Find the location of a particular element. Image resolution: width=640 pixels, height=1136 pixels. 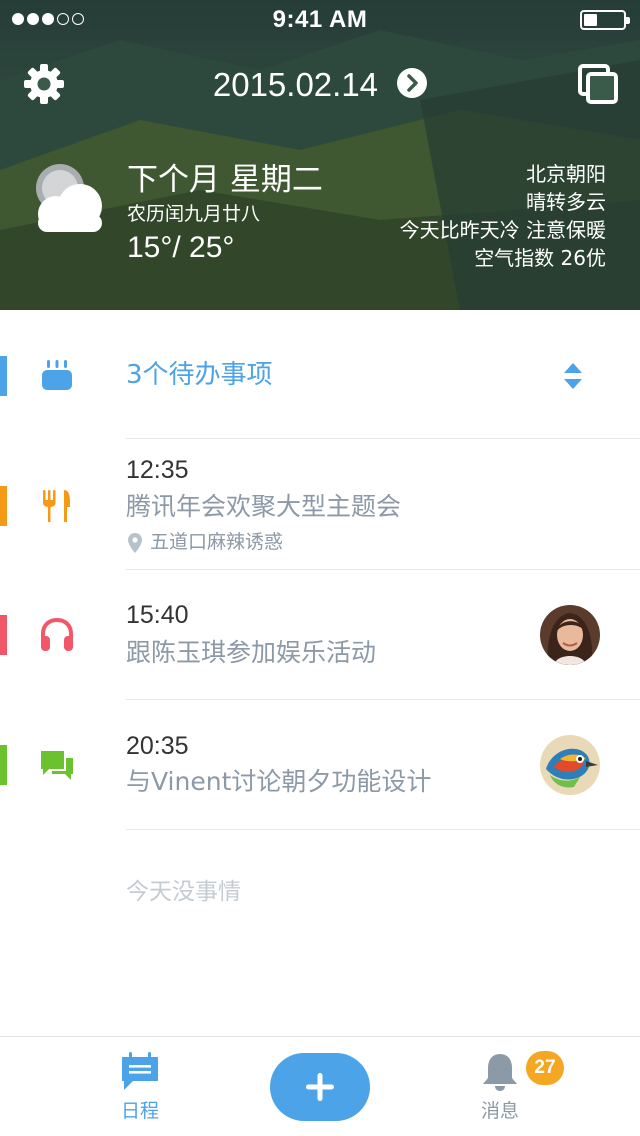

empty-state-text: 今天没事情 is located at coordinates (183, 892).